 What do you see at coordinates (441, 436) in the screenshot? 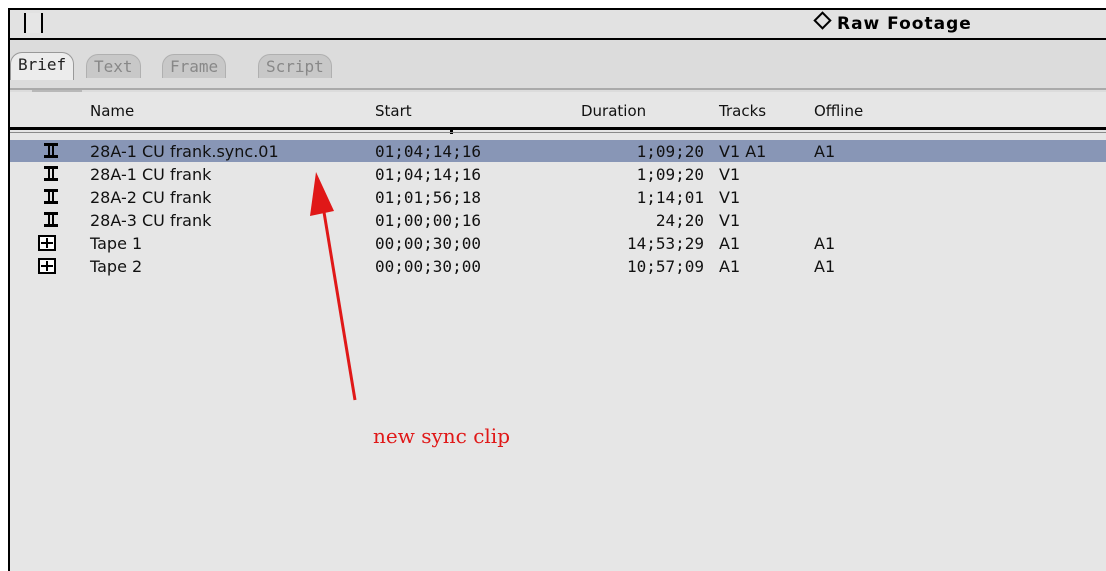
I see `annotation-label: new sync clip` at bounding box center [441, 436].